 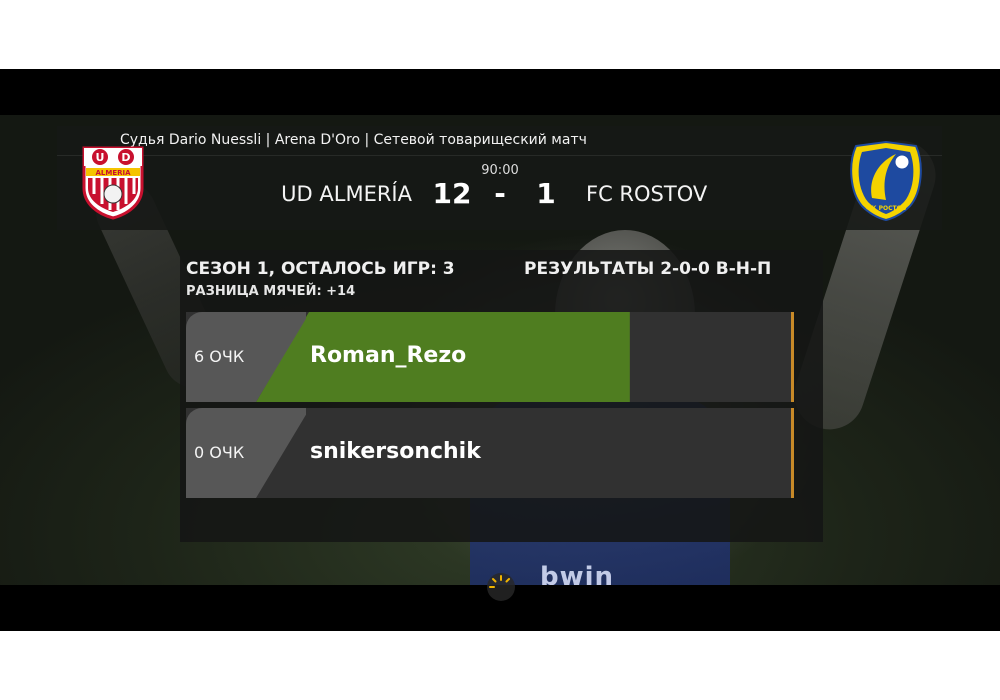 What do you see at coordinates (577, 573) in the screenshot?
I see `jersey-sponsor: bwin` at bounding box center [577, 573].